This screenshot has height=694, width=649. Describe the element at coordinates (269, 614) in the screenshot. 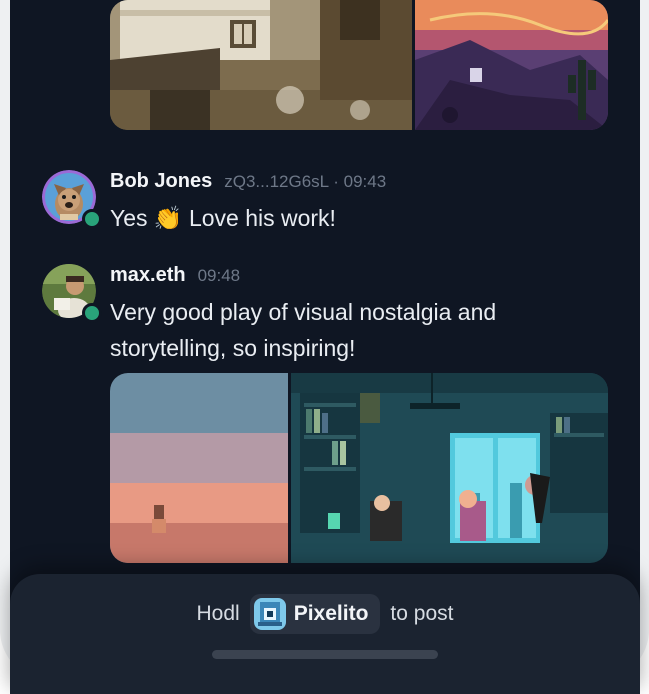

I see `pixelito-logo-icon` at that location.